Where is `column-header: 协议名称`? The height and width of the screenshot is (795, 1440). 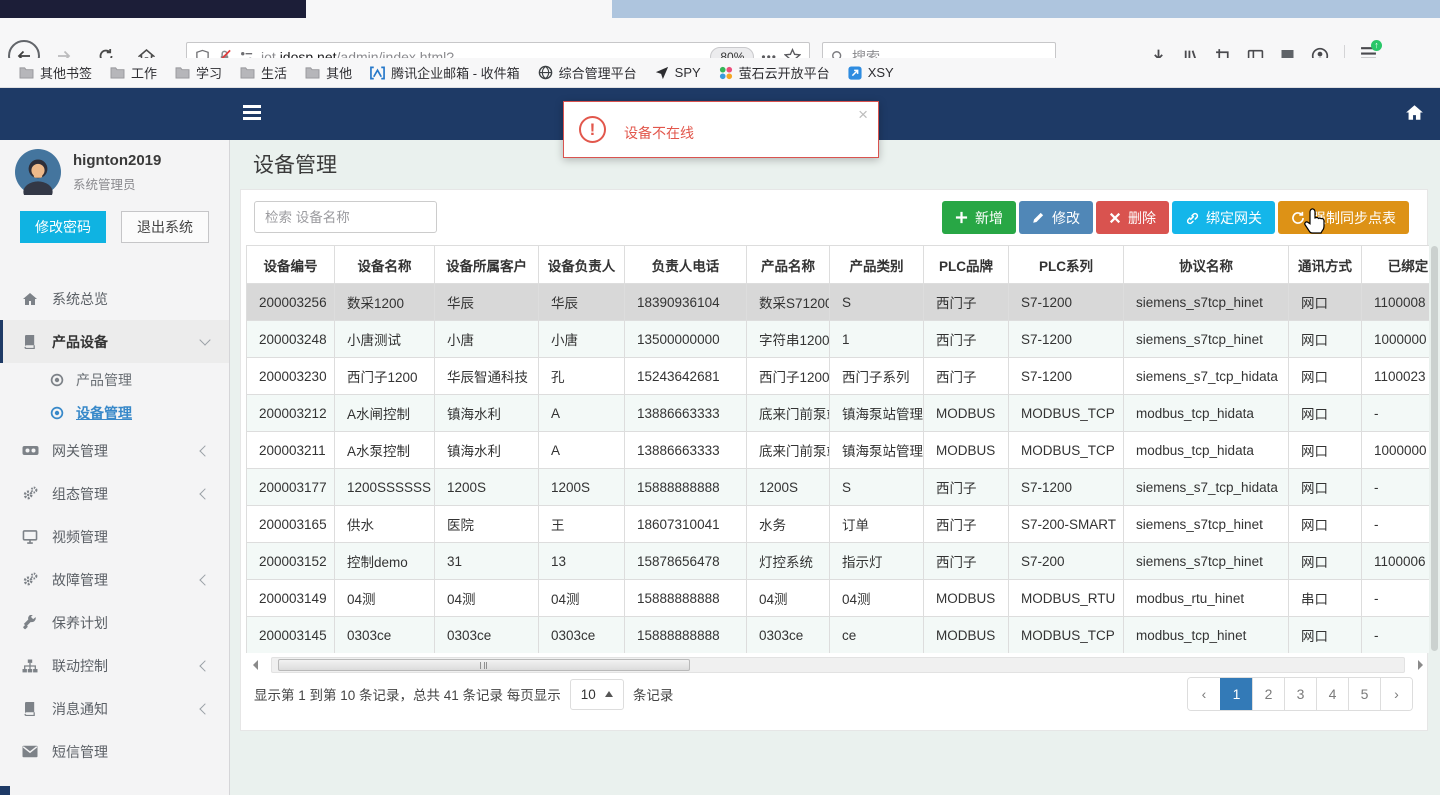 column-header: 协议名称 is located at coordinates (1206, 264).